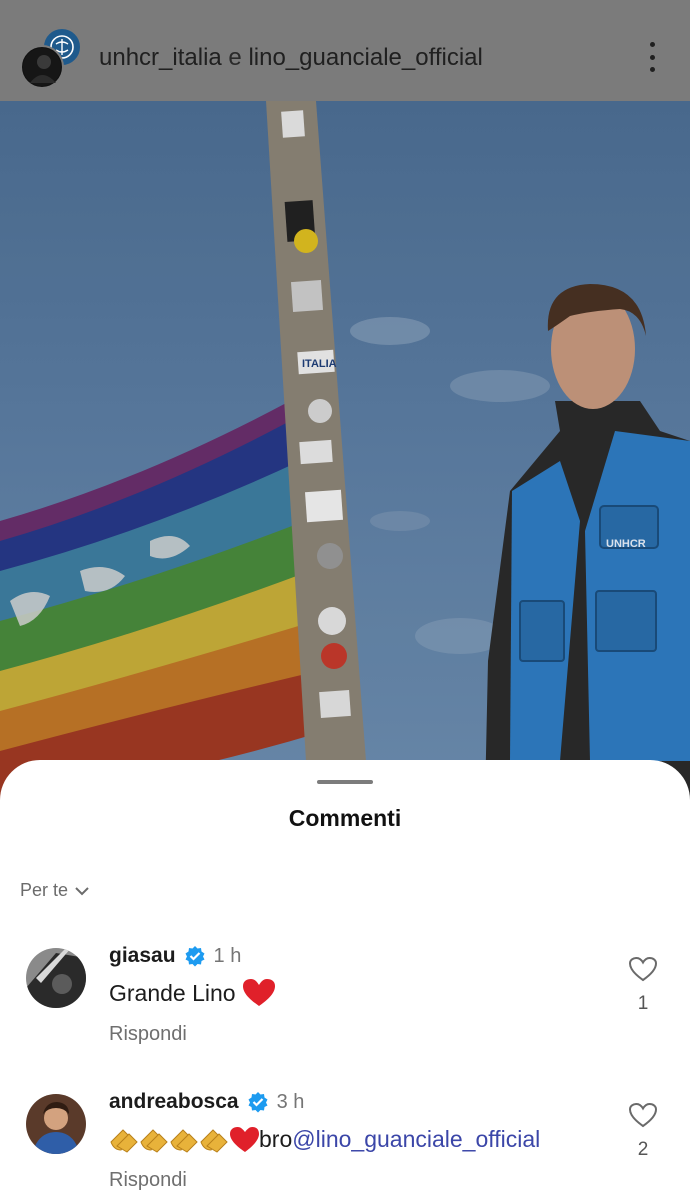 The height and width of the screenshot is (1200, 690). Describe the element at coordinates (290, 1101) in the screenshot. I see `comment-time: 3 h` at that location.